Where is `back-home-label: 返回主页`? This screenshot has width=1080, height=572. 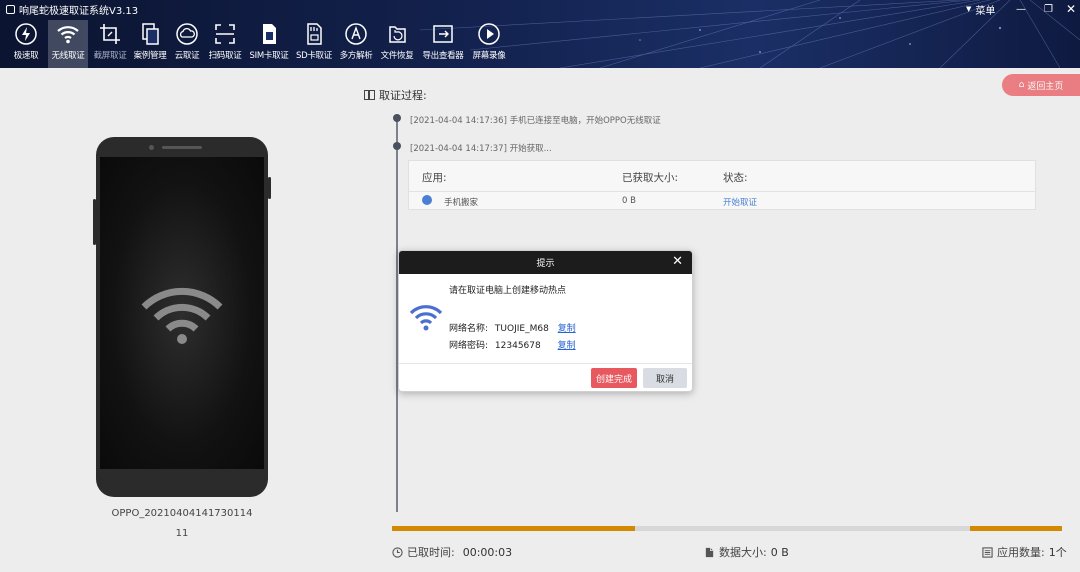
back-home-label: 返回主页 is located at coordinates (1045, 86).